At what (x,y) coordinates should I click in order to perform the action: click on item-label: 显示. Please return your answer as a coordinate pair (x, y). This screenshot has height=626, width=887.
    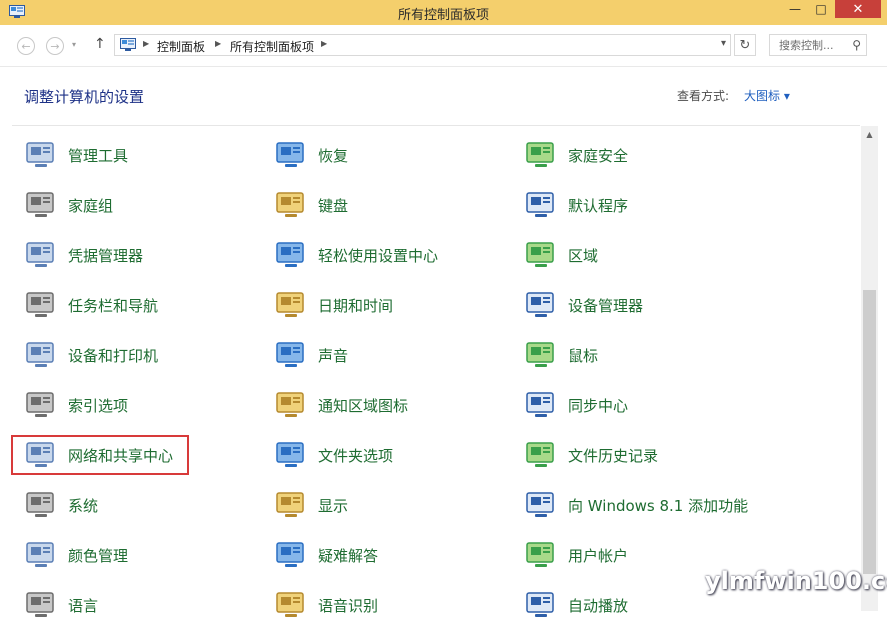
    Looking at the image, I should click on (333, 505).